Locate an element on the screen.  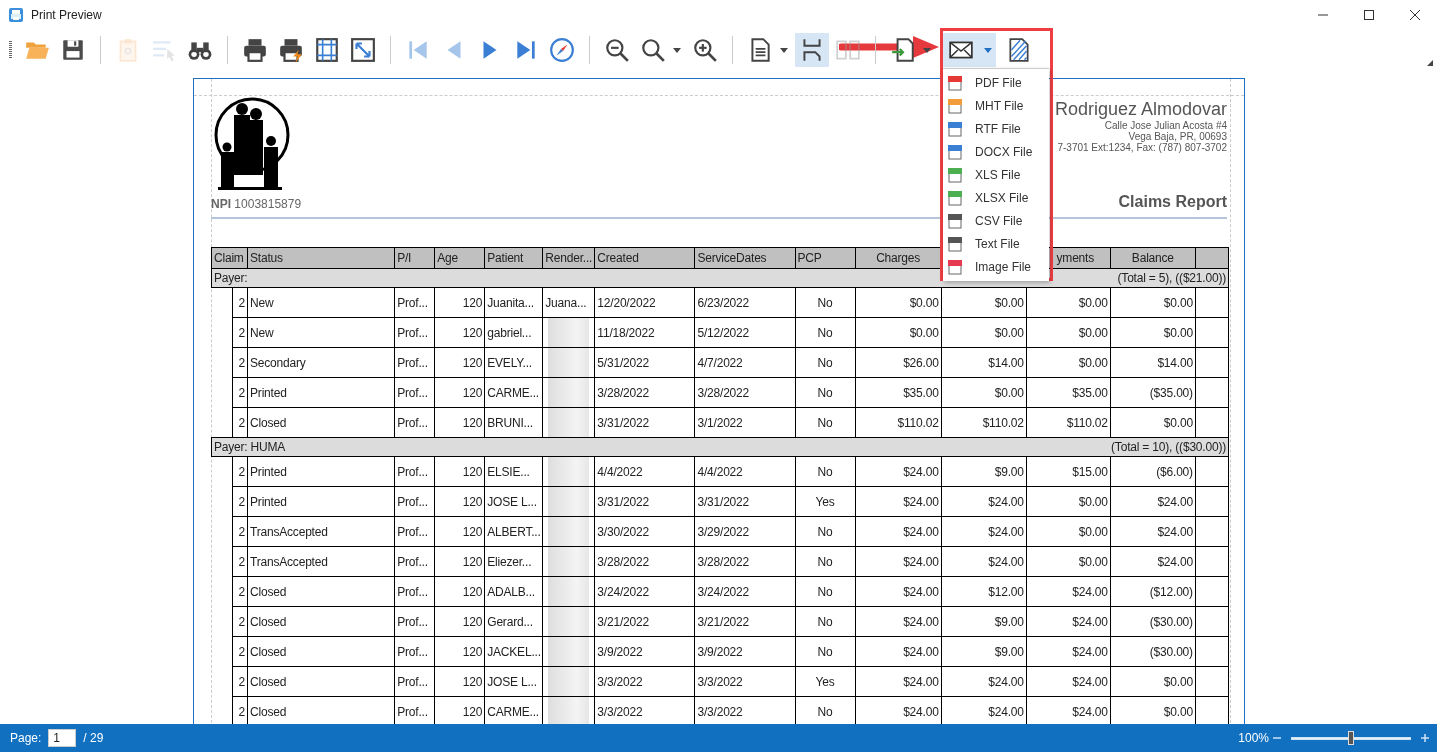
menu-item: MHT File is located at coordinates (996, 105).